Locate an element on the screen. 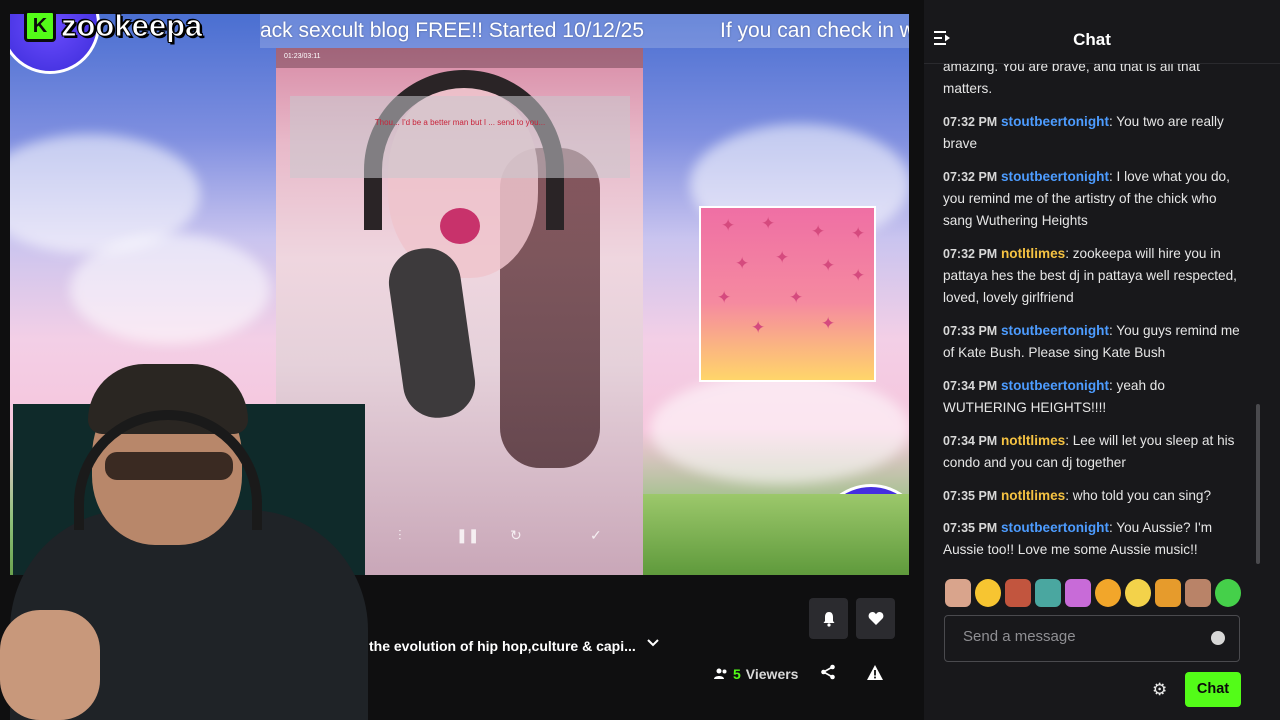 This screenshot has width=1280, height=720. chat-input-box is located at coordinates (1092, 638).